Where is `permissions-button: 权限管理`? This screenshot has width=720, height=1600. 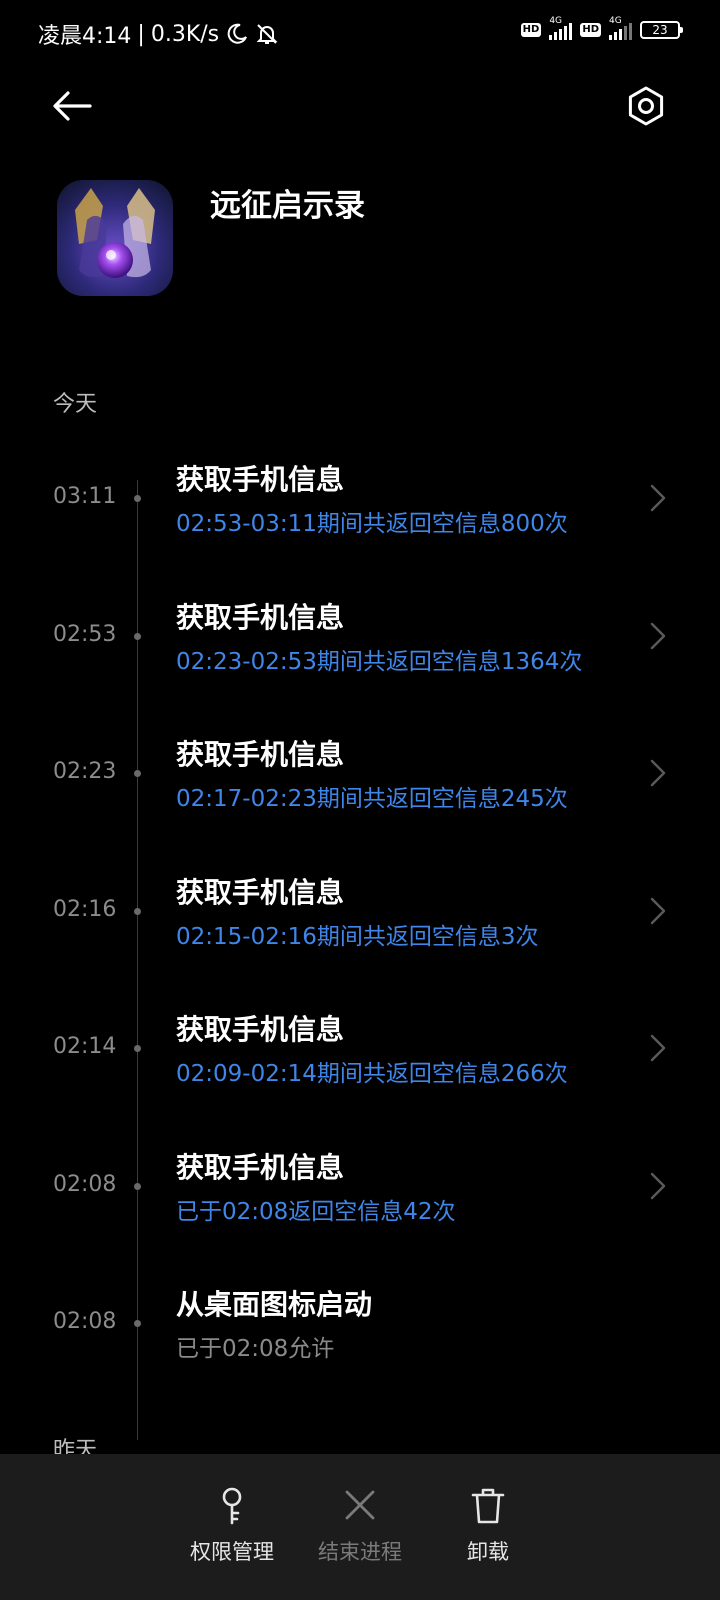
permissions-button: 权限管理 is located at coordinates (232, 1526).